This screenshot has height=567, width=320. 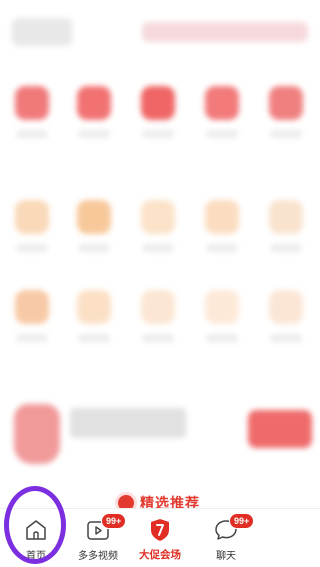 I want to click on promo-text-placeholder, so click(x=128, y=423).